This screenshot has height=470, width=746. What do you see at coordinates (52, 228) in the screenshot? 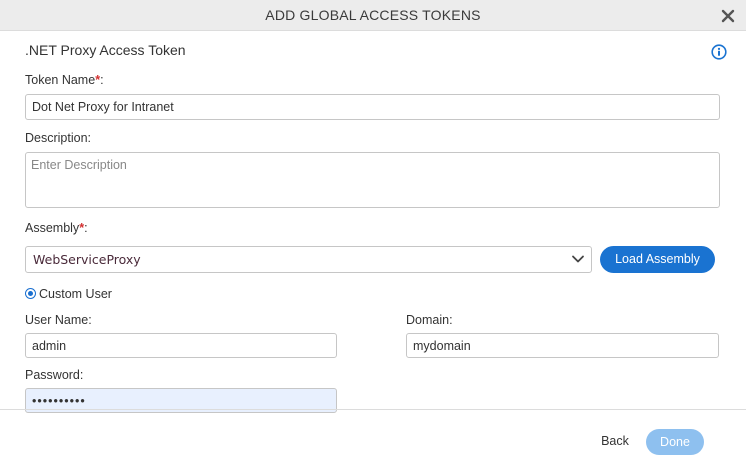
I see `assembly-label-text: Assembly` at bounding box center [52, 228].